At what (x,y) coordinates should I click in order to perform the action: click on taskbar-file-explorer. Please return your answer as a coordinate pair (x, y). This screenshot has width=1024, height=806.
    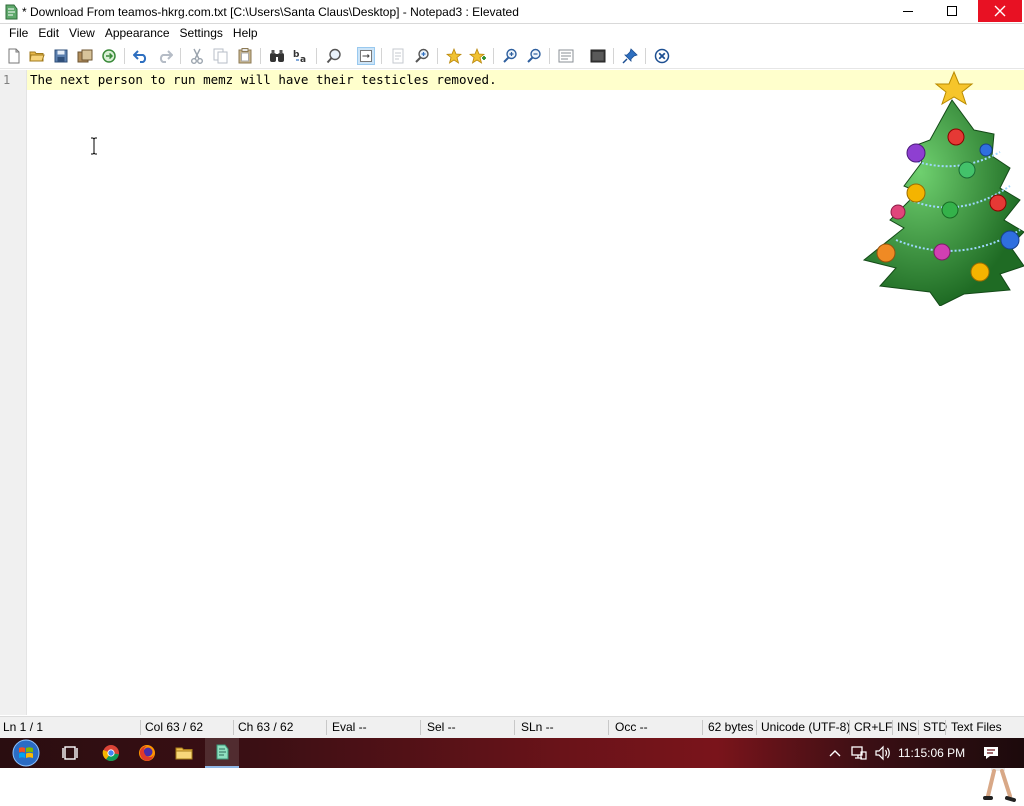
    Looking at the image, I should click on (184, 753).